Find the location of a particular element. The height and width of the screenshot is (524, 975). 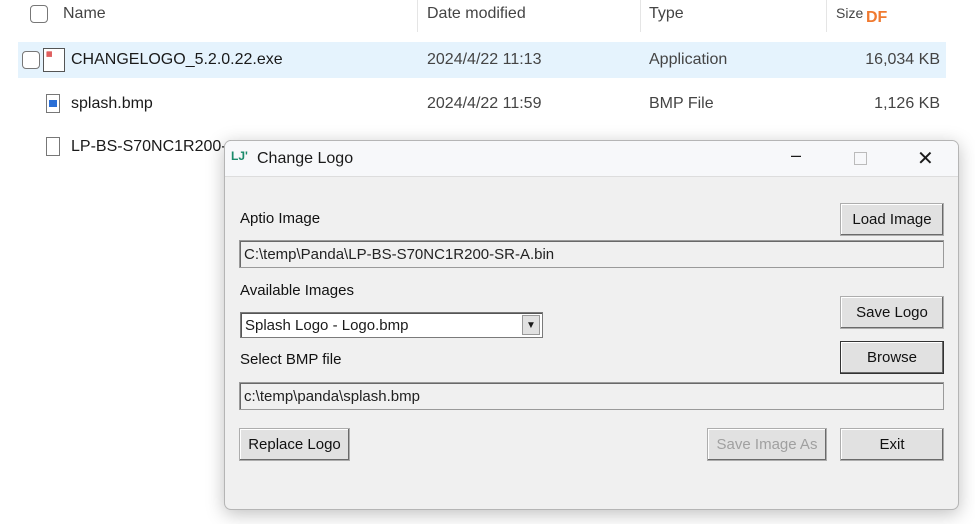

bmp-file-icon is located at coordinates (53, 103).